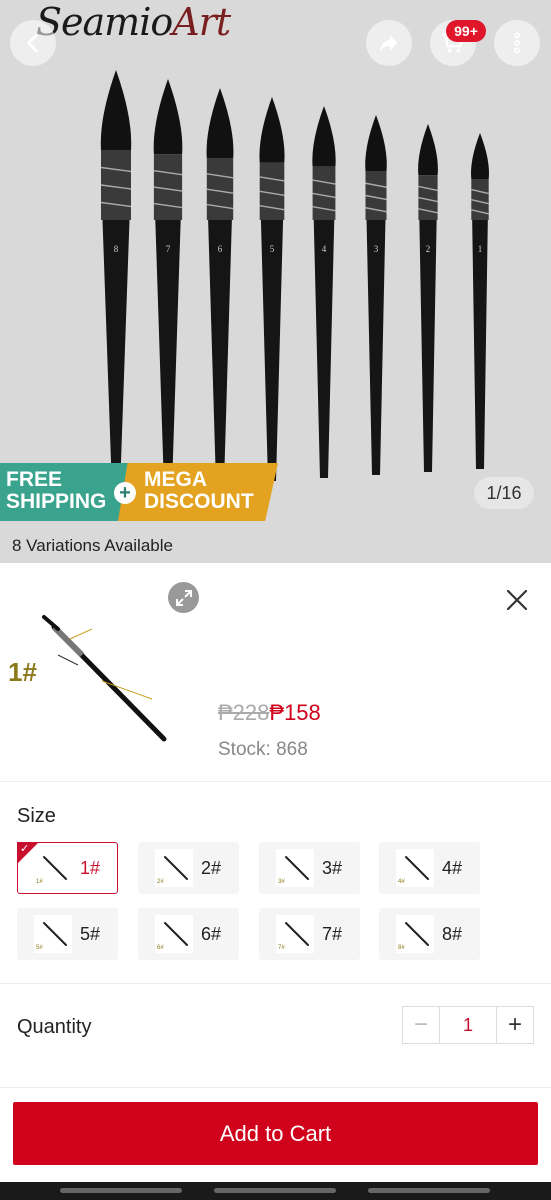 Image resolution: width=551 pixels, height=1200 pixels. What do you see at coordinates (452, 933) in the screenshot?
I see `size-option-label: 8#` at bounding box center [452, 933].